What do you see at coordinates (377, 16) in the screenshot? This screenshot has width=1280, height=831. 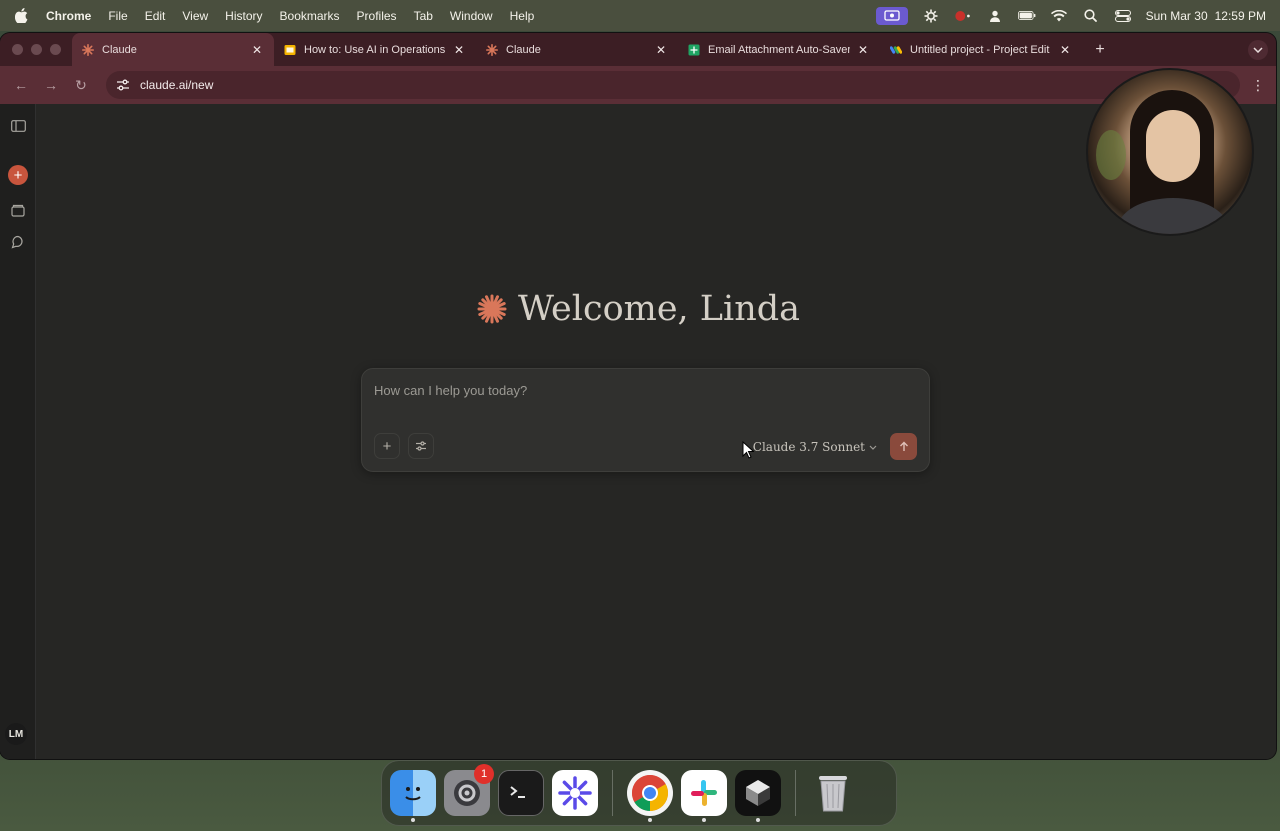 I see `menu-profiles: Profiles` at bounding box center [377, 16].